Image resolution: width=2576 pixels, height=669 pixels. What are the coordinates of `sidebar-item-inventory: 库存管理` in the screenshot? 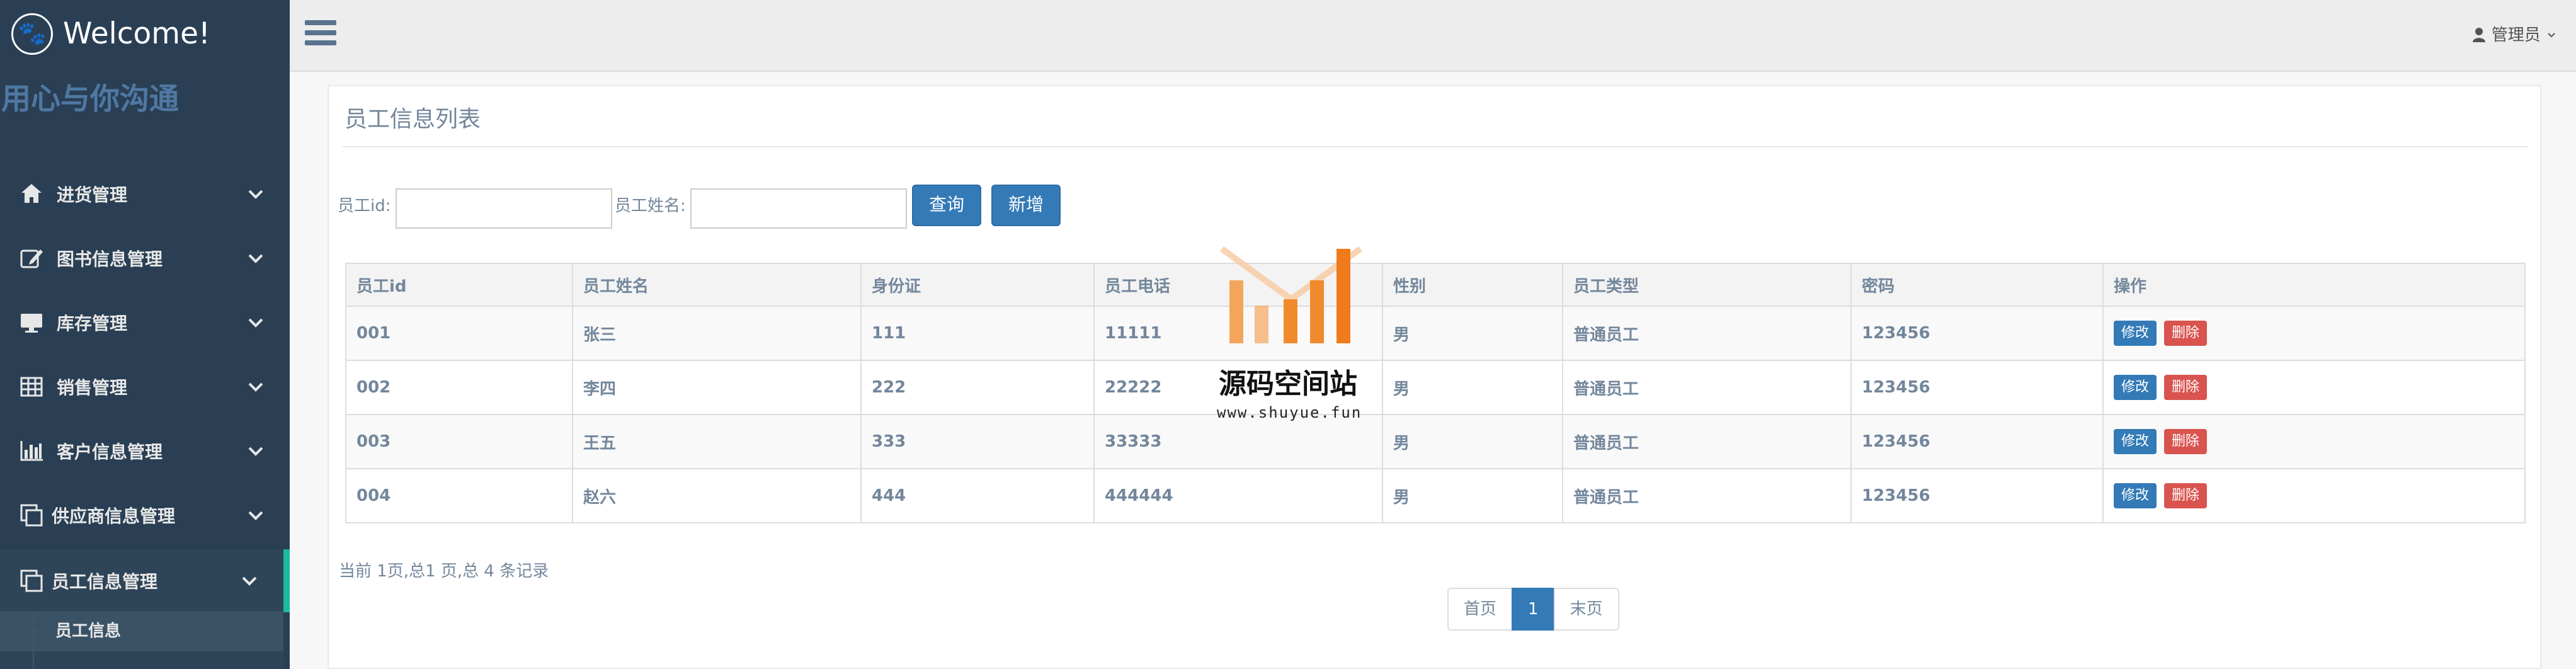 It's located at (145, 322).